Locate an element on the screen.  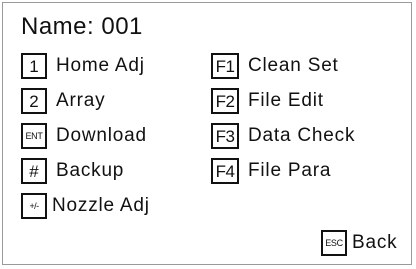
menu-item-download: ENT Download is located at coordinates (84, 136).